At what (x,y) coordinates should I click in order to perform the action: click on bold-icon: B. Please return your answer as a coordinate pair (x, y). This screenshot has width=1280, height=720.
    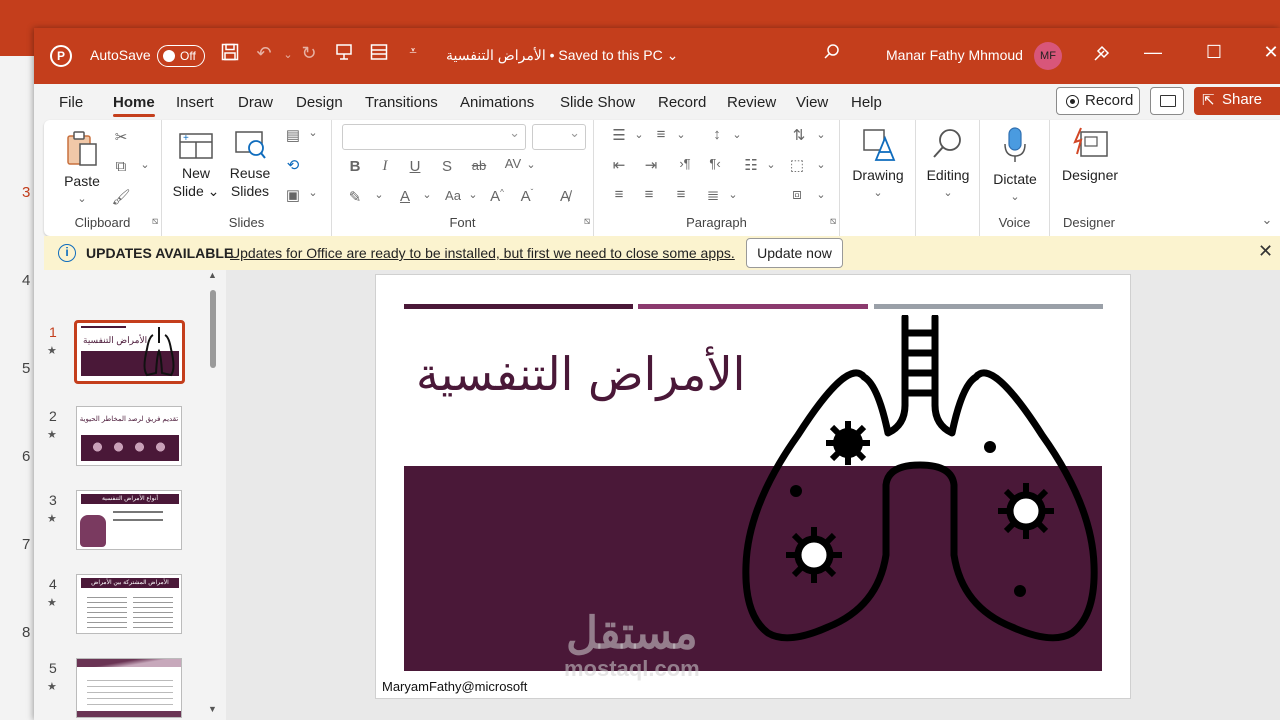
    Looking at the image, I should click on (355, 166).